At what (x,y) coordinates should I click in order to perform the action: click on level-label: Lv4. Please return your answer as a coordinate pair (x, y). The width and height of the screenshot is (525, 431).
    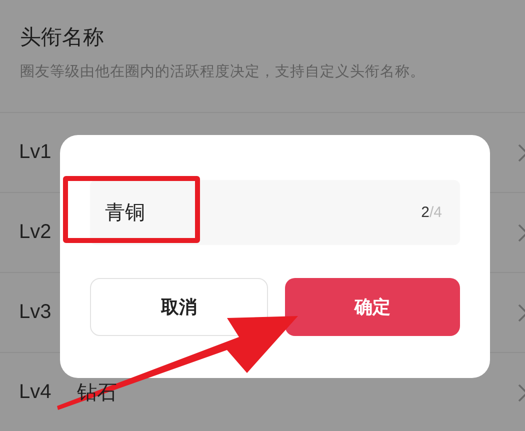
    Looking at the image, I should click on (35, 392).